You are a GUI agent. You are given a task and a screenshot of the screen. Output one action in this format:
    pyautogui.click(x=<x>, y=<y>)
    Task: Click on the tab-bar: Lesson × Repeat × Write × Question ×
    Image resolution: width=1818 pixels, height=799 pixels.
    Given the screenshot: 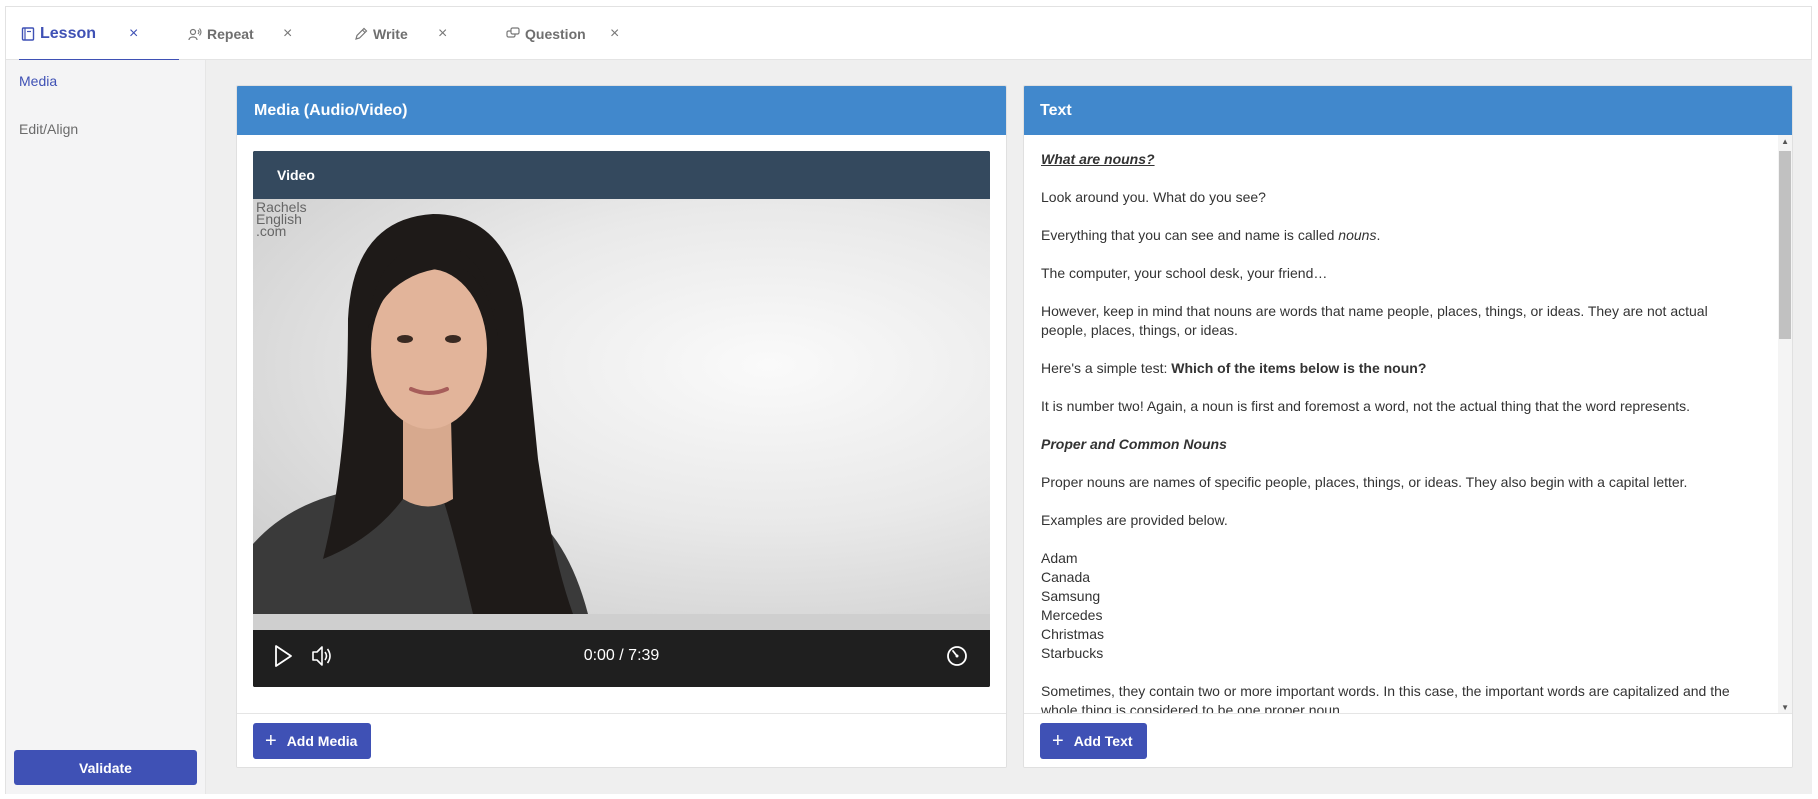 What is the action you would take?
    pyautogui.click(x=908, y=34)
    